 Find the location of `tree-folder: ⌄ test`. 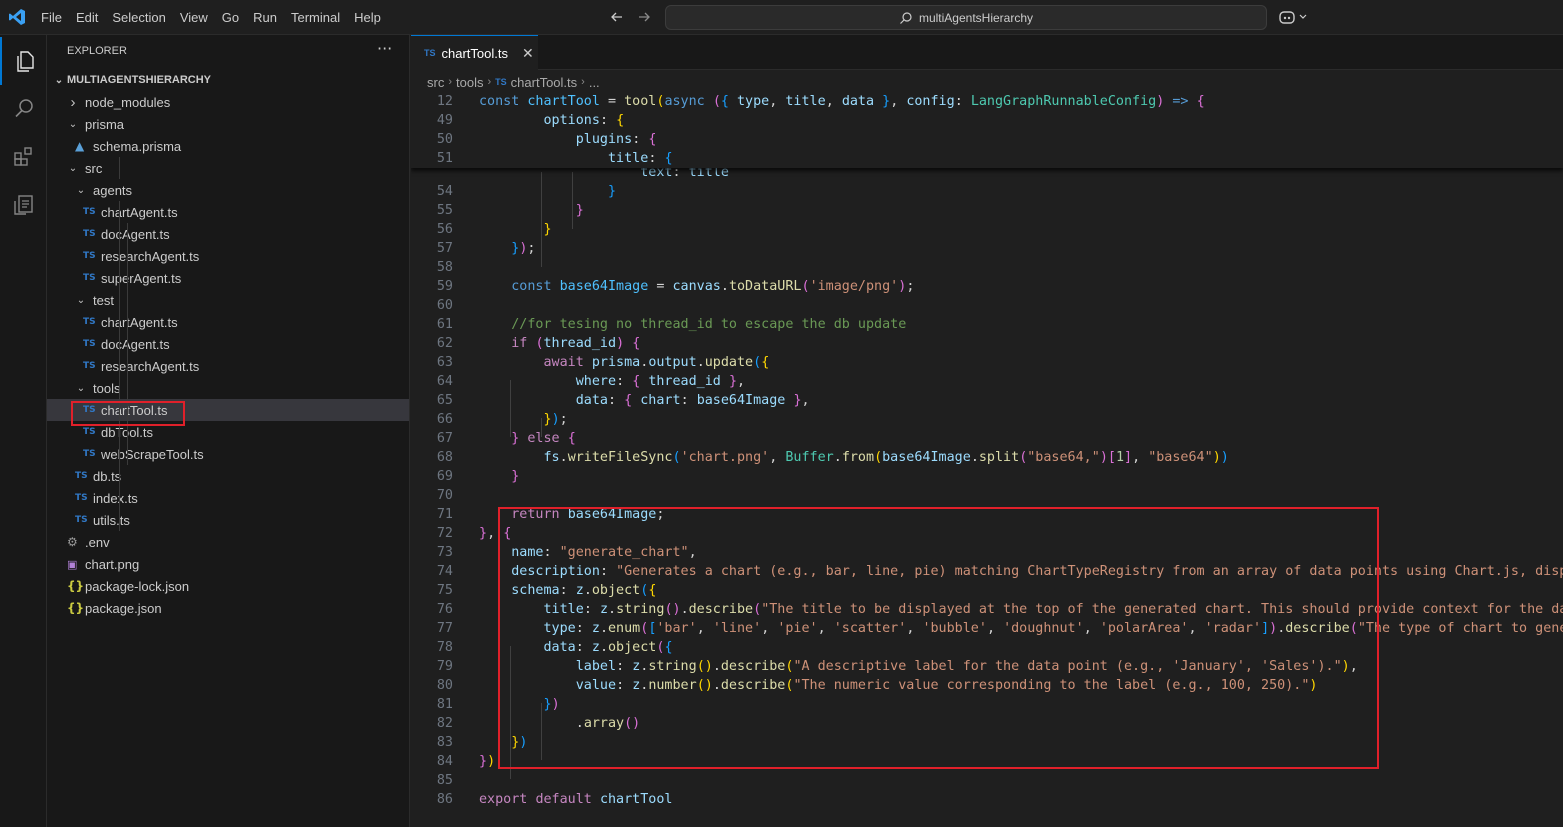

tree-folder: ⌄ test is located at coordinates (228, 300).